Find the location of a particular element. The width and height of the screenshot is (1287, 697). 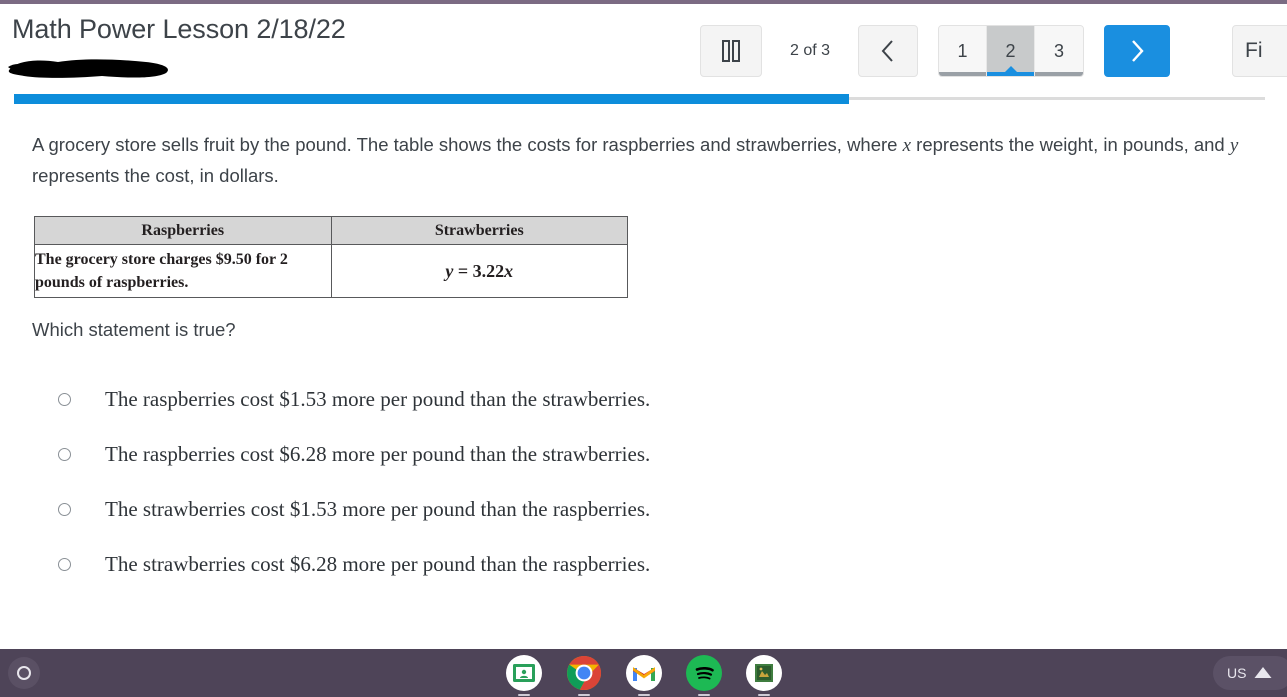

page-button-2: 2 is located at coordinates (1011, 51).